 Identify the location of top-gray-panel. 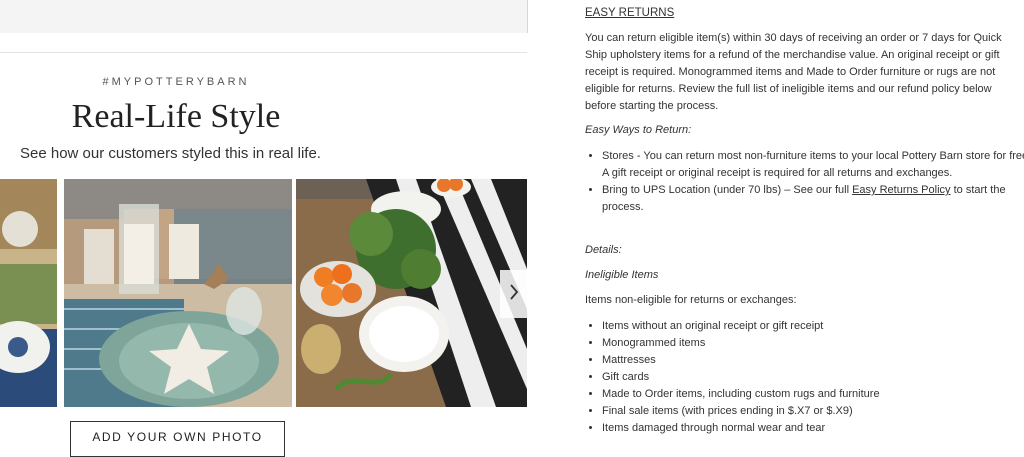
(264, 16).